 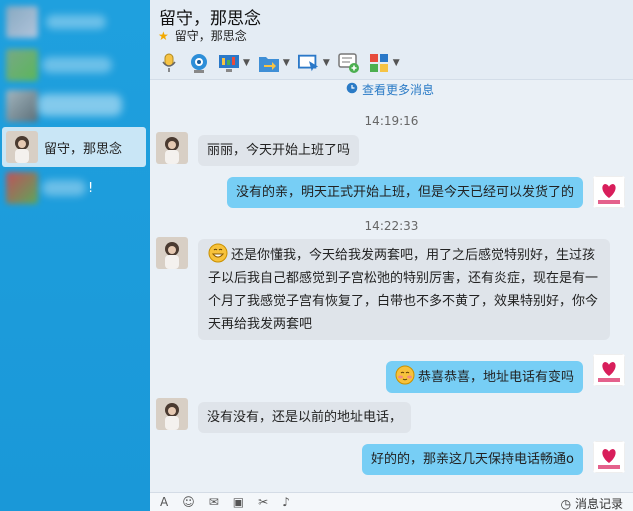 I want to click on contact-name: !, so click(x=91, y=188).